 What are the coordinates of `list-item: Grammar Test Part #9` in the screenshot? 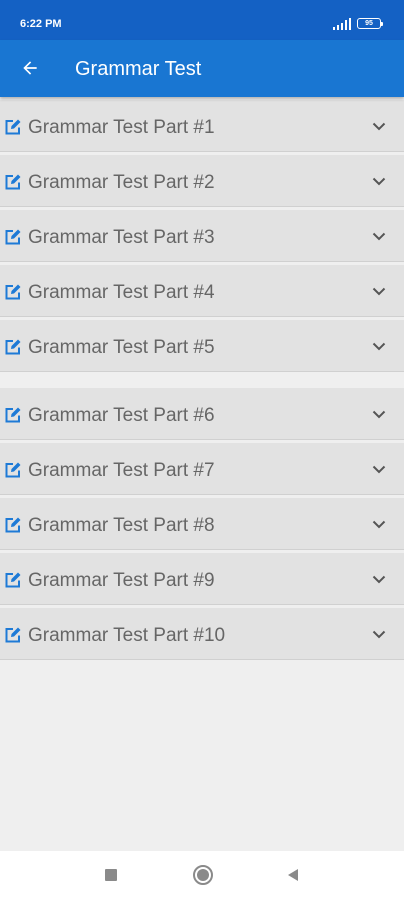 It's located at (202, 579).